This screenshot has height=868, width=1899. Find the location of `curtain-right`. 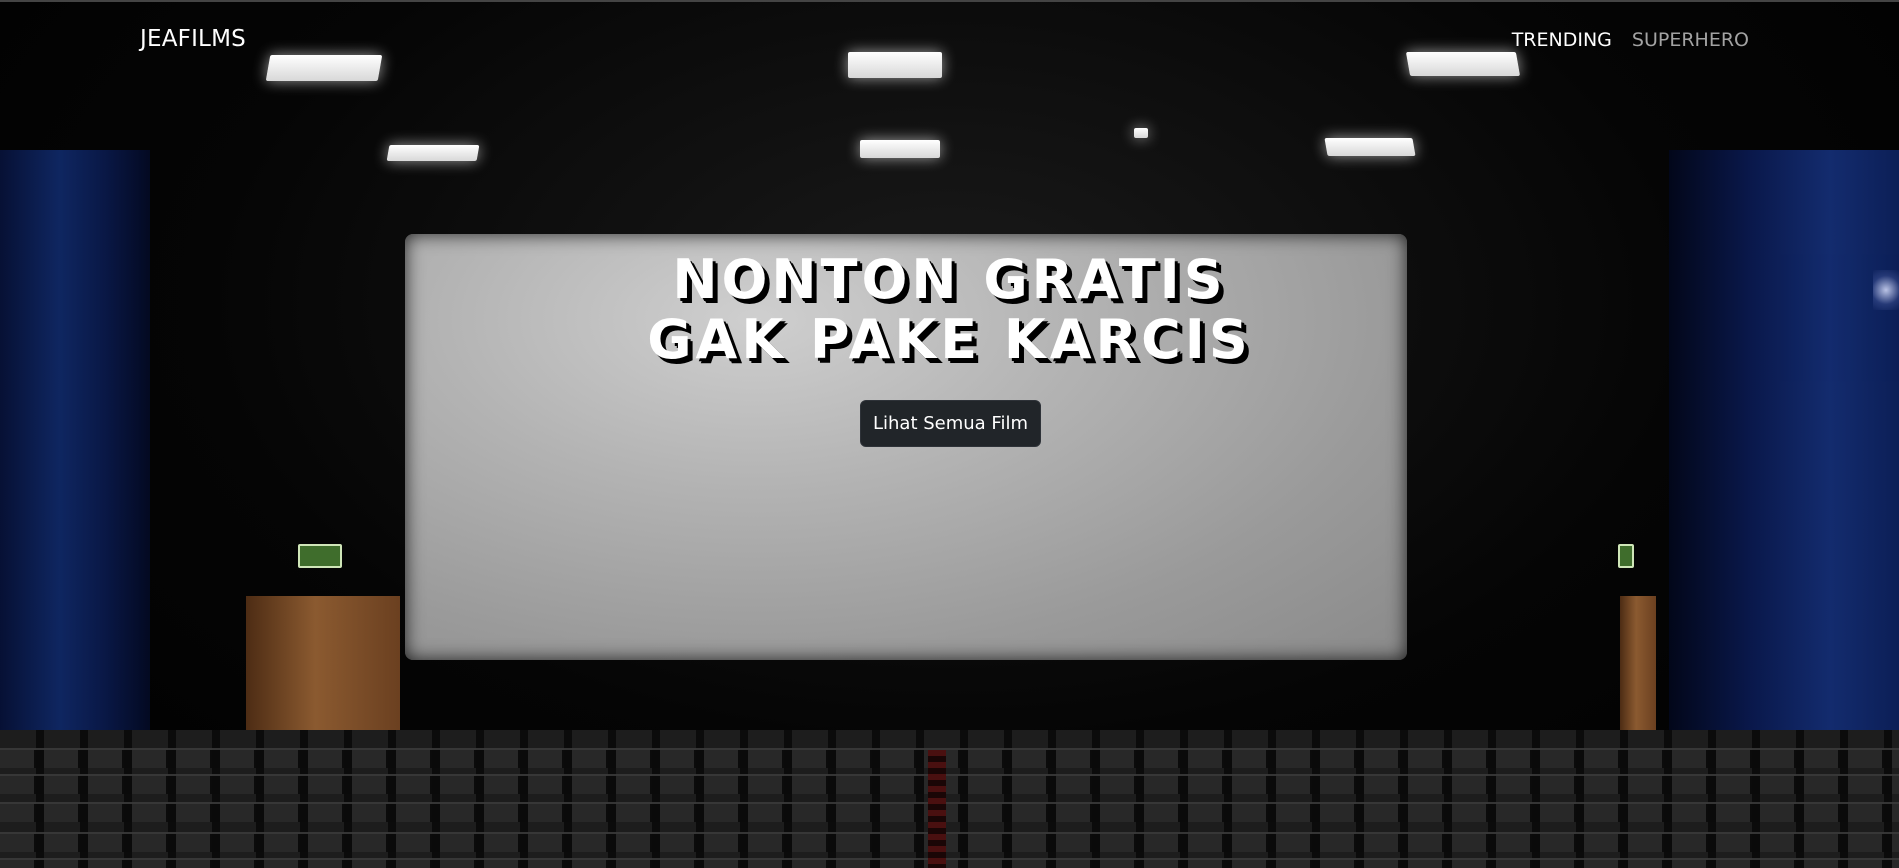

curtain-right is located at coordinates (1784, 450).